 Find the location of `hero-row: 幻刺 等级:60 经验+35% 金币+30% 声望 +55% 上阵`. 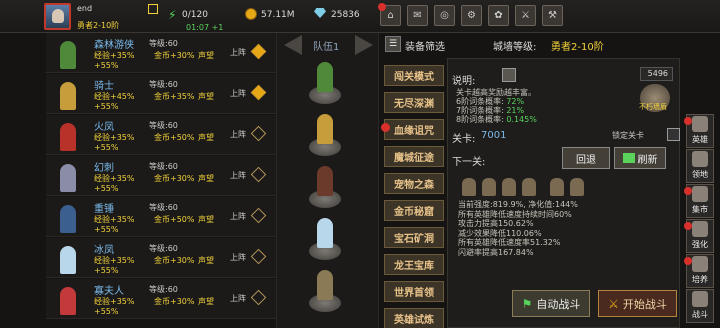

hero-row: 幻刺 等级:60 经验+35% 金币+30% 声望 +55% 上阵 is located at coordinates (161, 176).